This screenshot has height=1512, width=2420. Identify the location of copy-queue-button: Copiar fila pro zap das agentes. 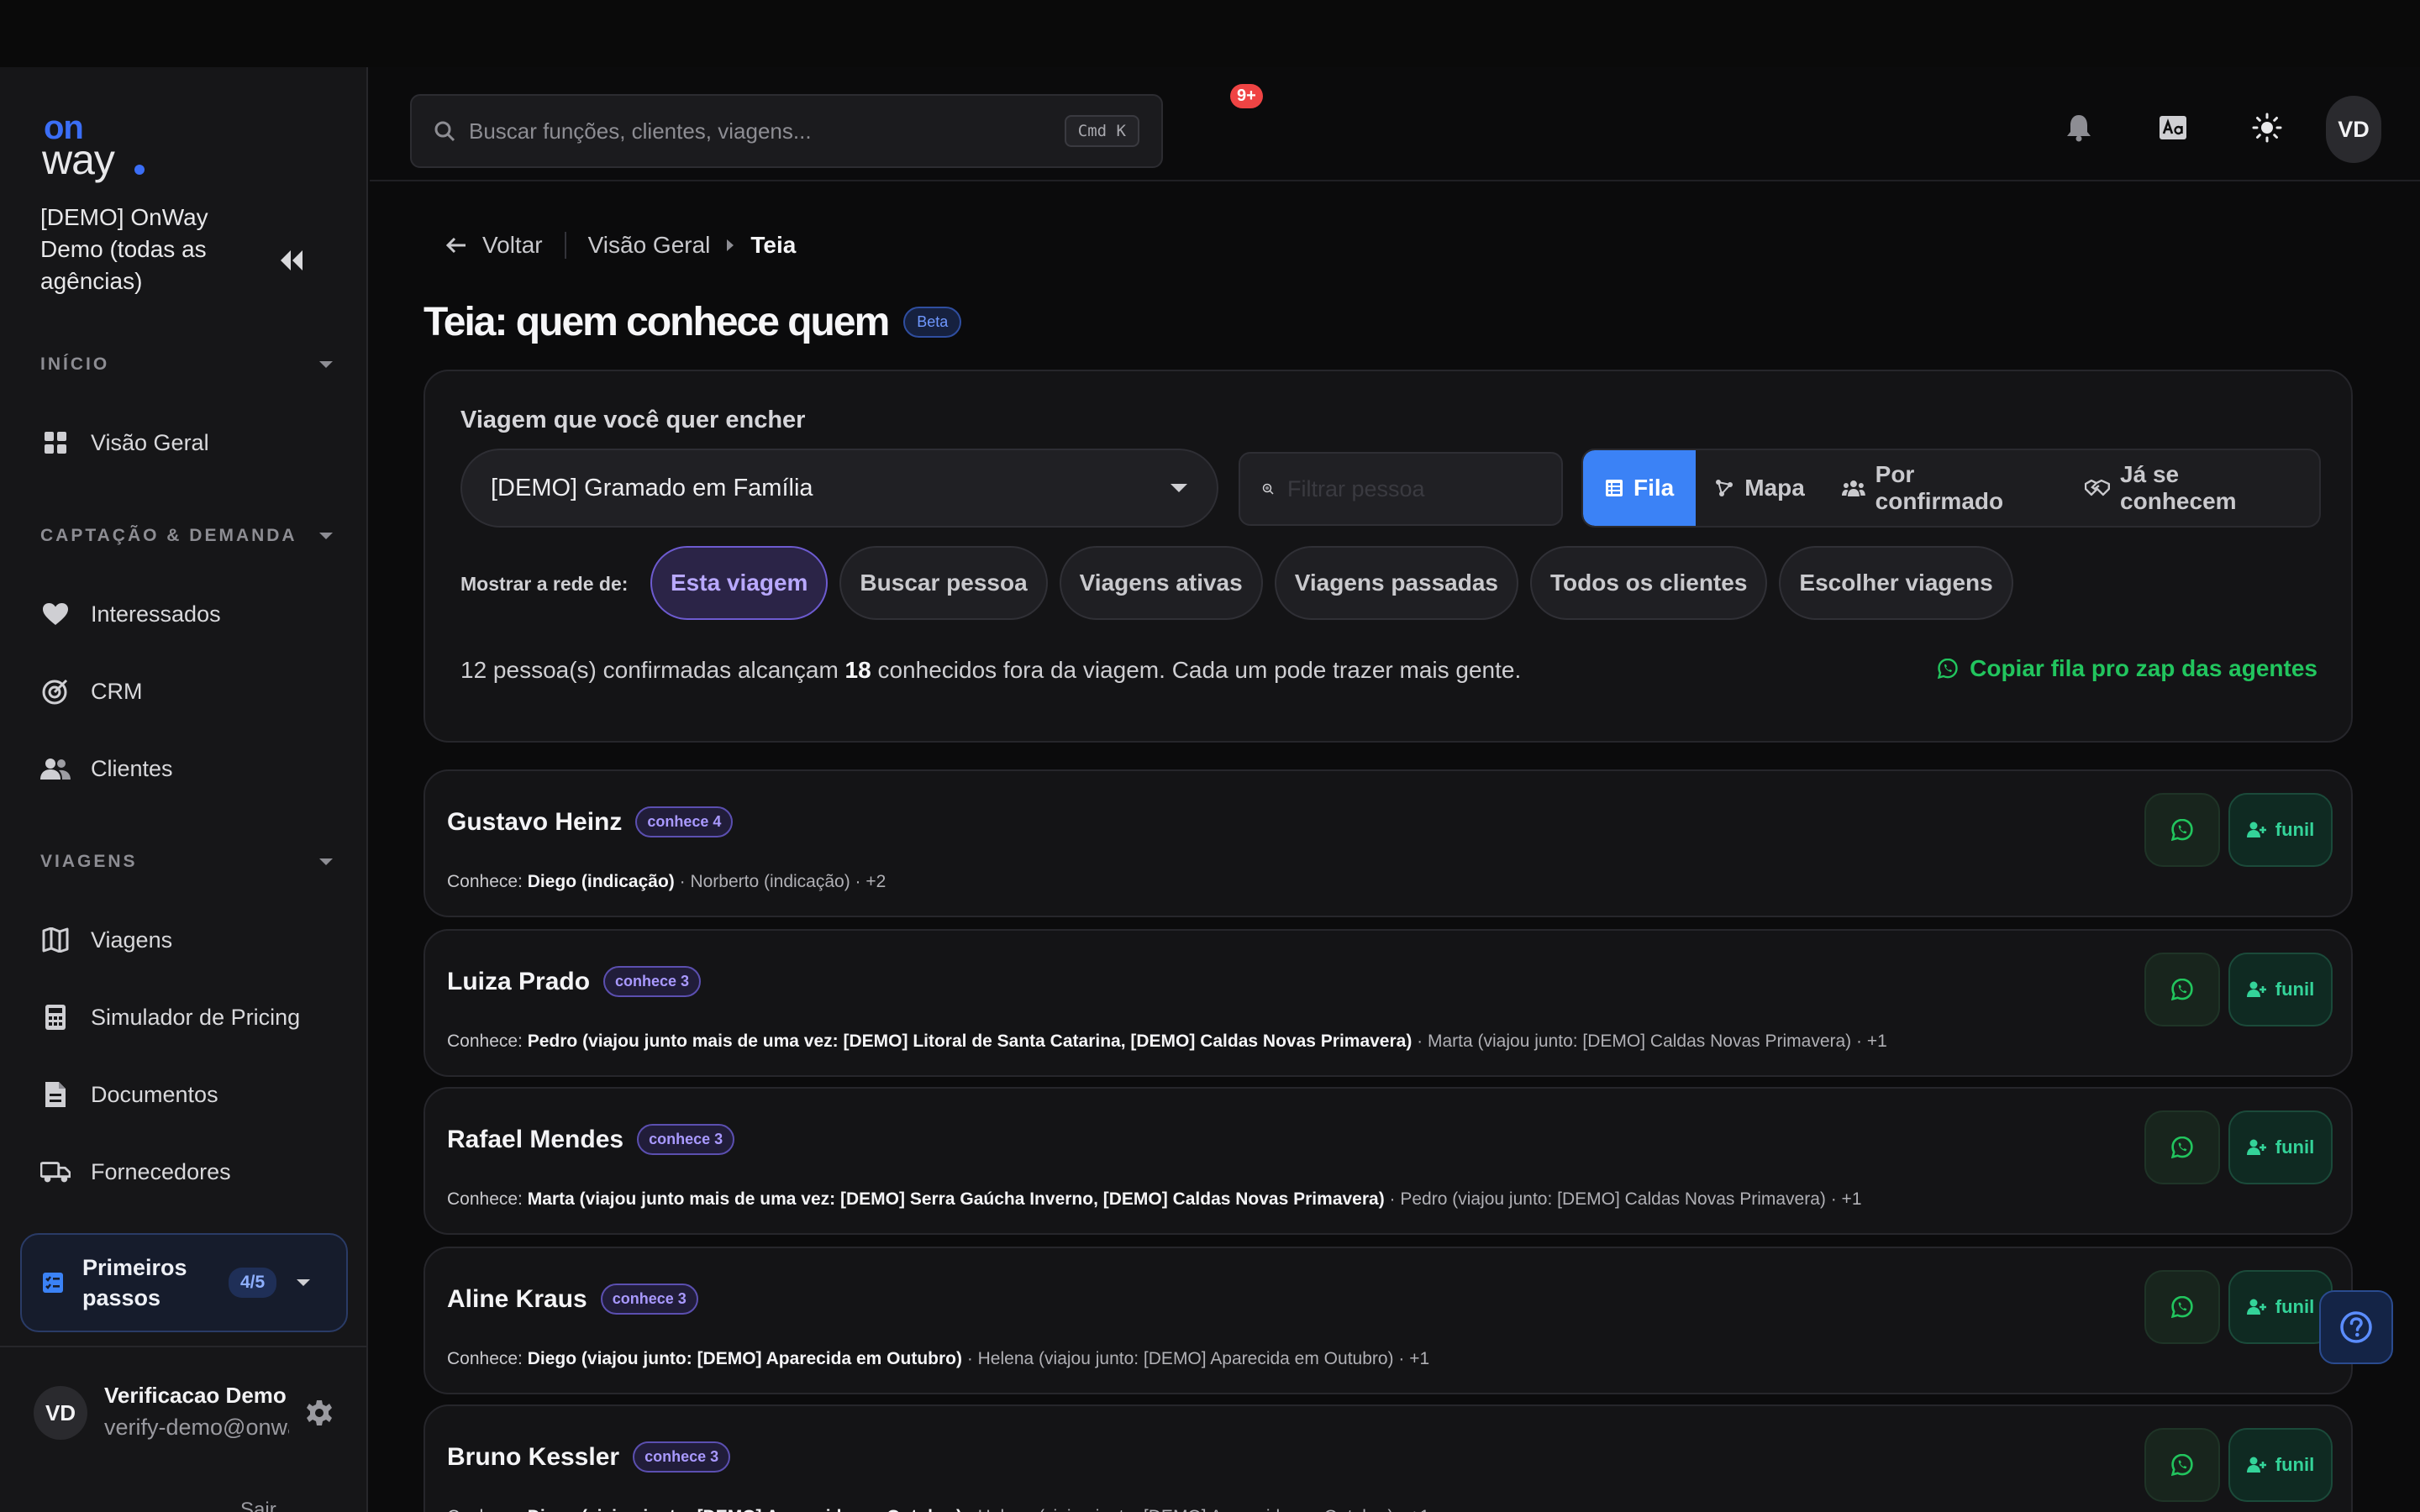
(2127, 668).